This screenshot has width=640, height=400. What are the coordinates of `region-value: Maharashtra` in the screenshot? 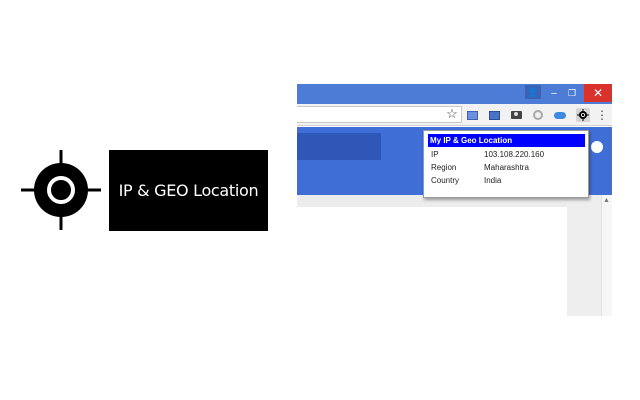 It's located at (506, 167).